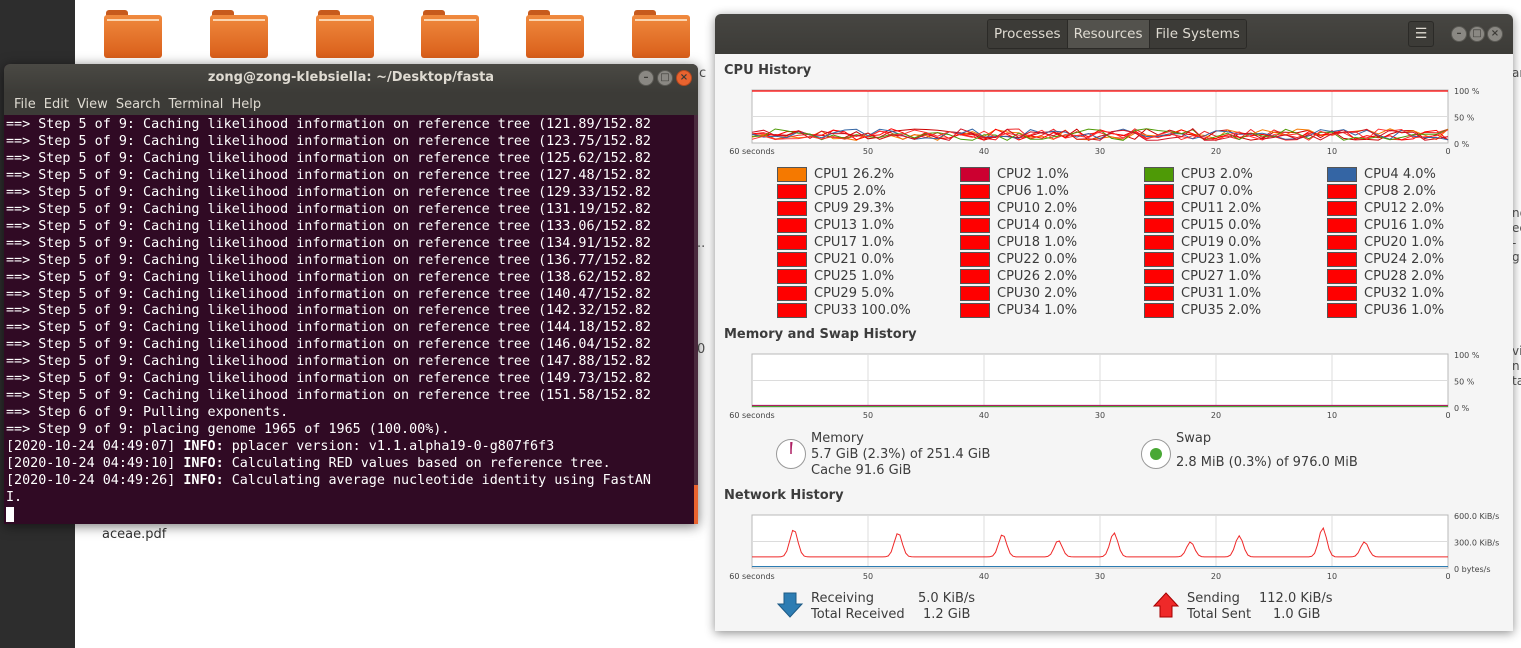  What do you see at coordinates (1385, 276) in the screenshot?
I see `cpu-name: CPU28` at bounding box center [1385, 276].